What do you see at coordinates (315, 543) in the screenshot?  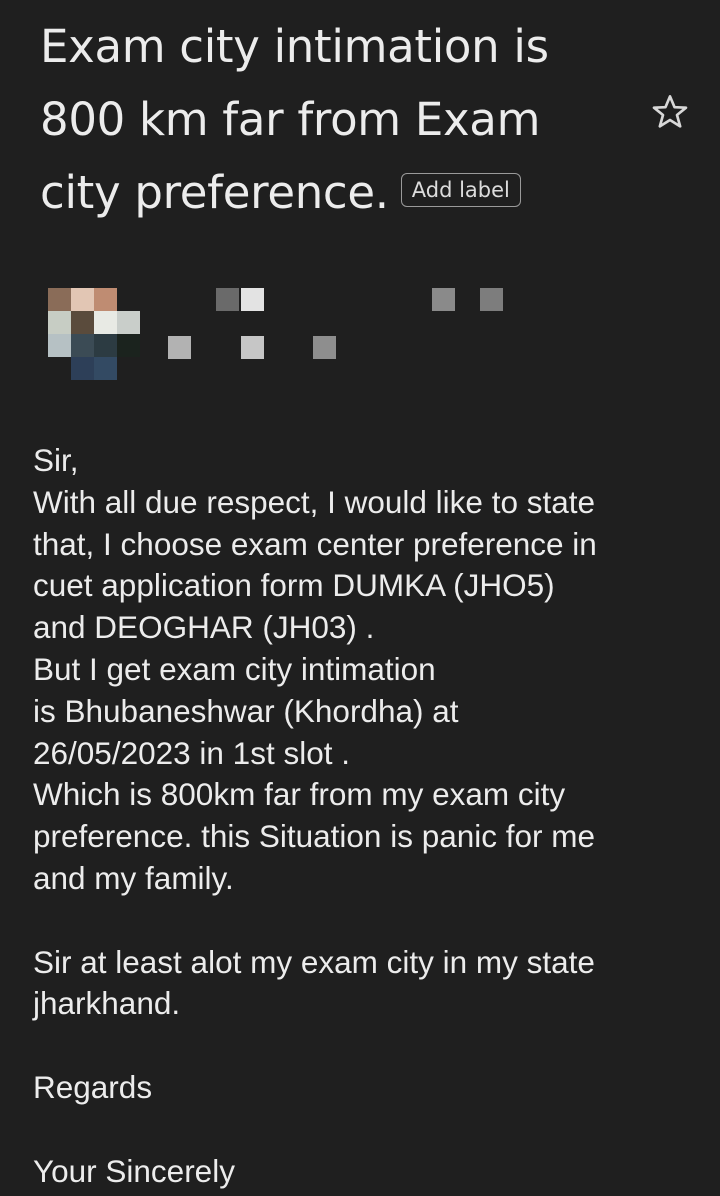 I see `body-line: that, I choose exam center preference in` at bounding box center [315, 543].